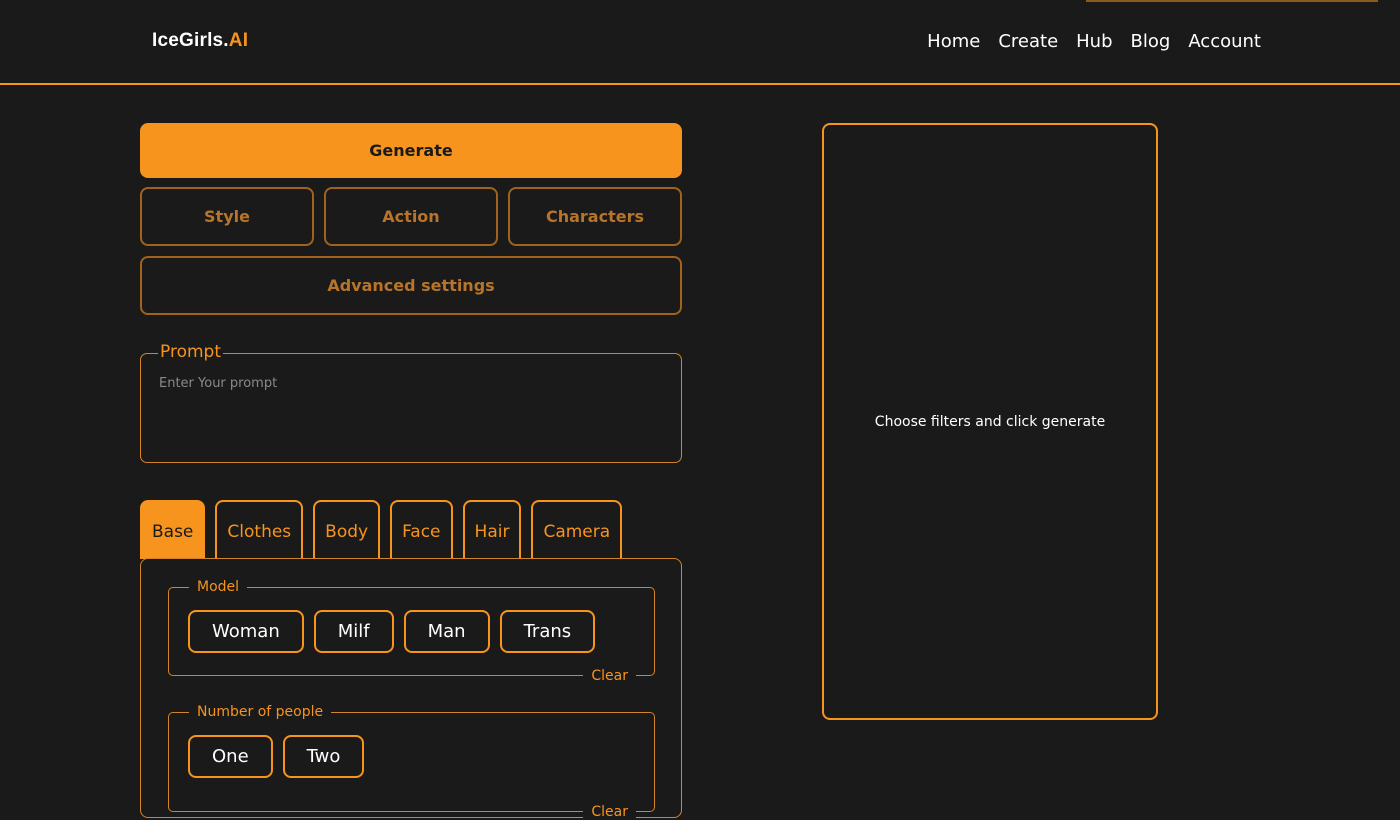  I want to click on header-accent-line, so click(1232, 1).